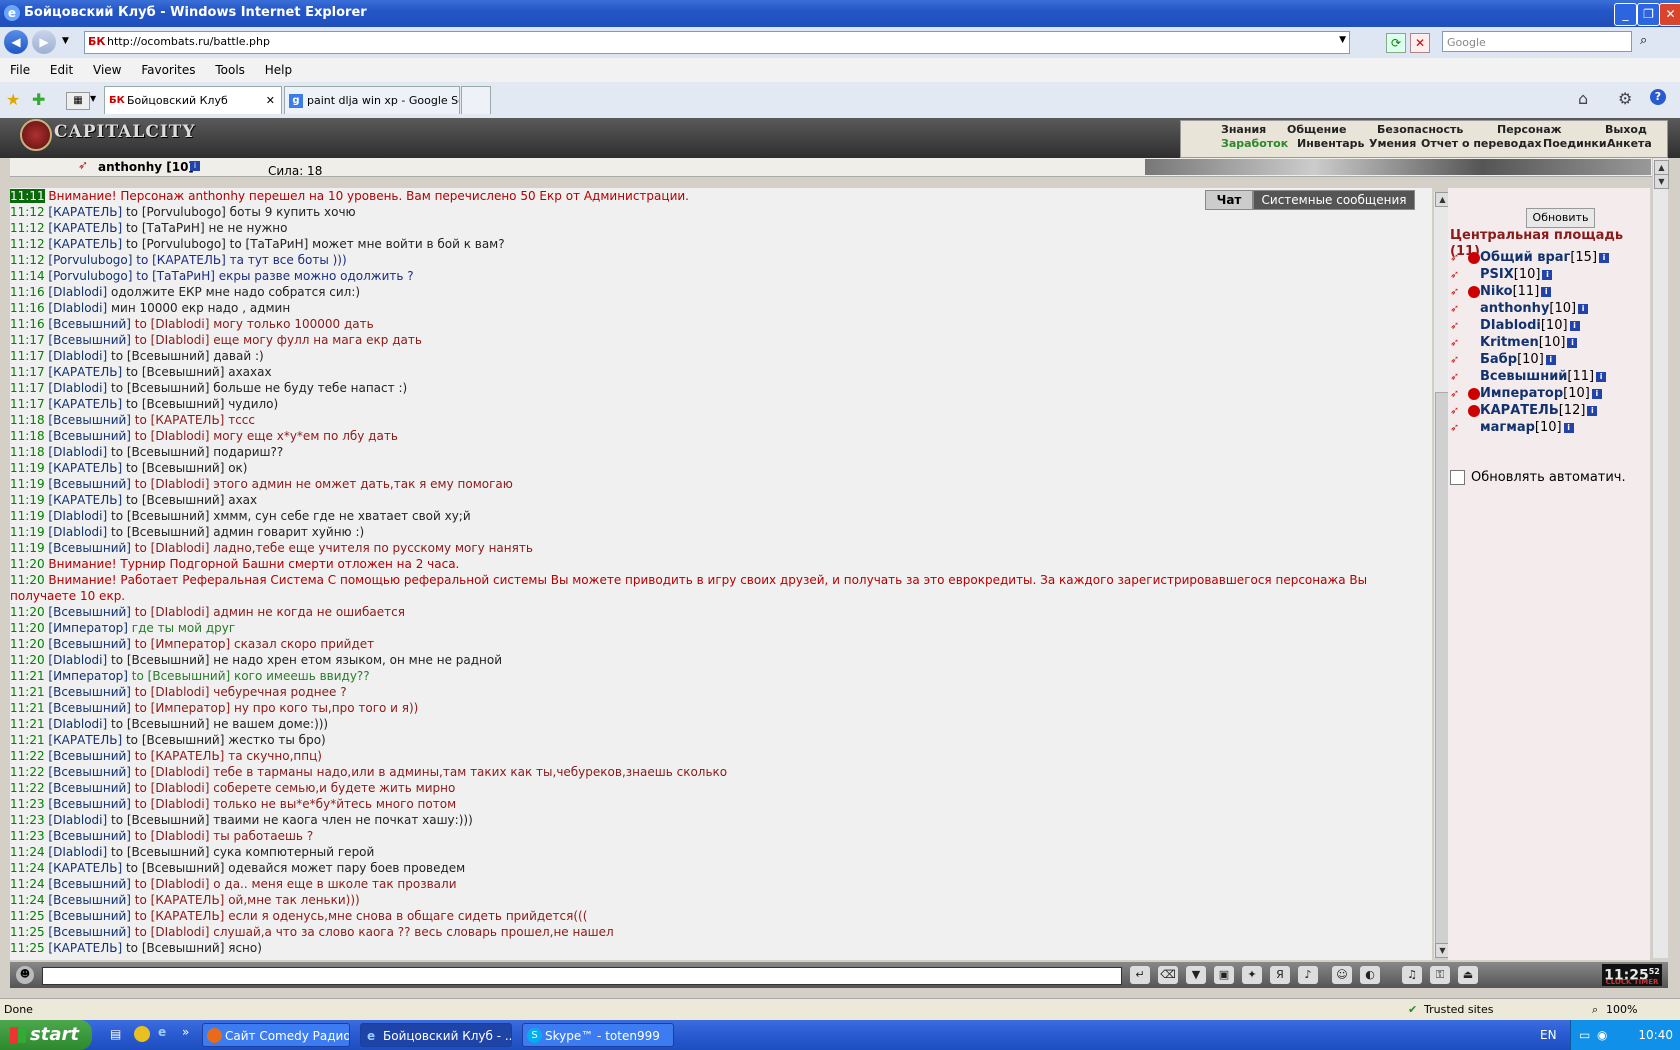 This screenshot has width=1680, height=1050. Describe the element at coordinates (1602, 1035) in the screenshot. I see `tray-volume-icon: ◉` at that location.